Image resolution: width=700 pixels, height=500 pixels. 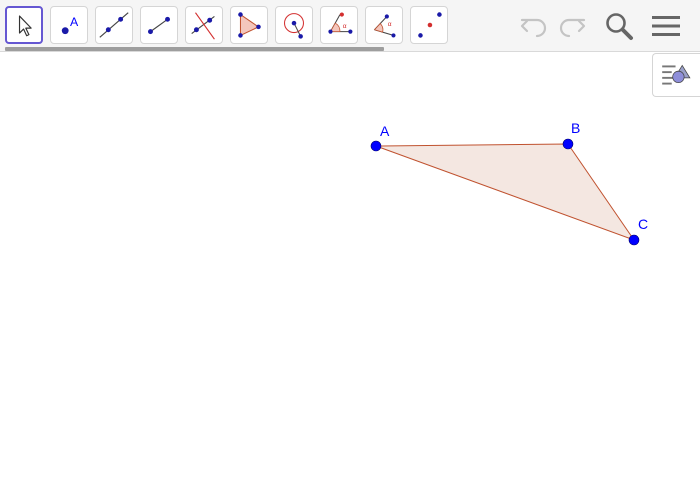 I want to click on circle-center-point-icon, so click(x=294, y=26).